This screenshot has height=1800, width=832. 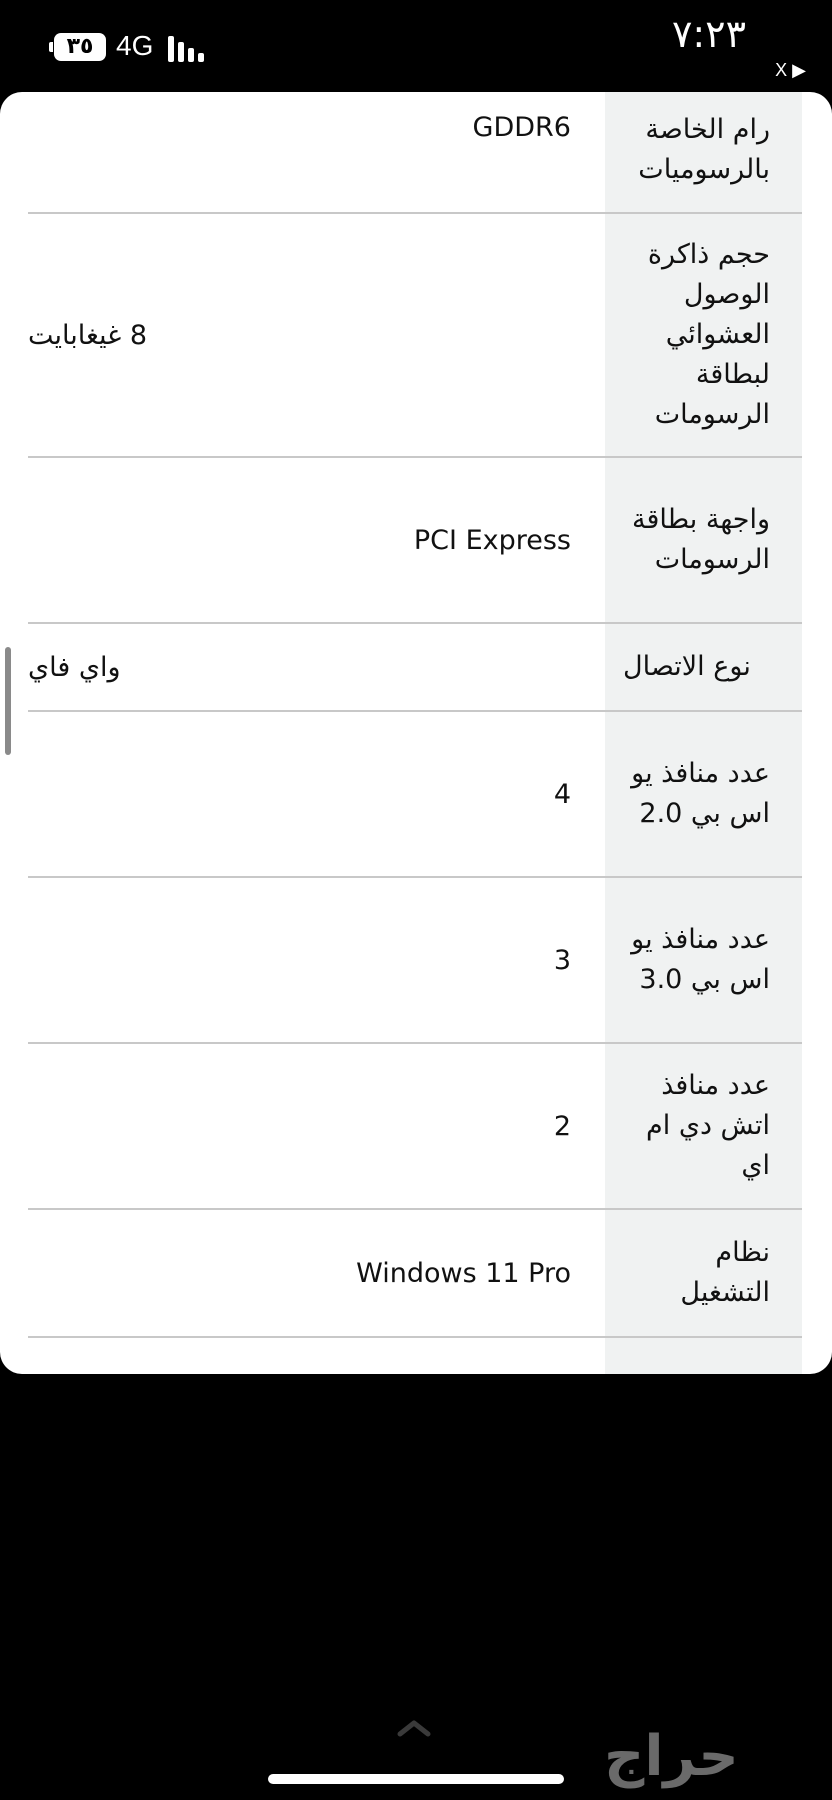 I want to click on spec-row: Windows 11 Pro نظام التشغيل, so click(x=415, y=1274).